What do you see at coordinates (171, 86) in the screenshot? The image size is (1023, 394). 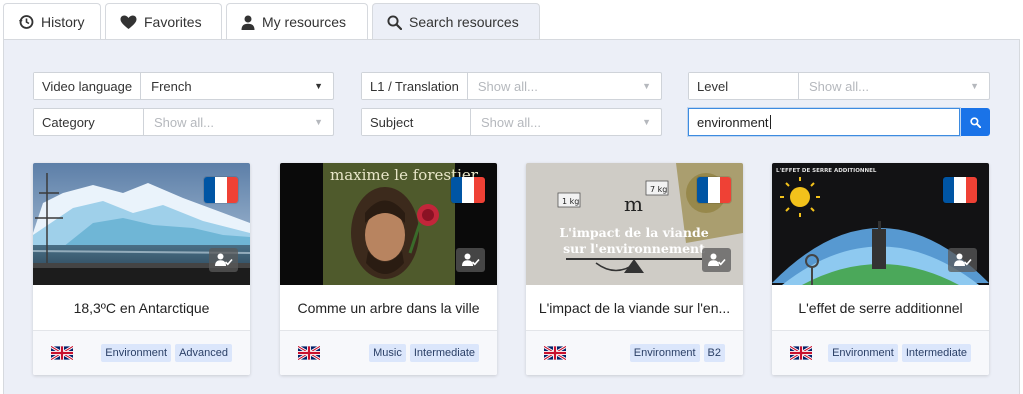 I see `video-language-value: French` at bounding box center [171, 86].